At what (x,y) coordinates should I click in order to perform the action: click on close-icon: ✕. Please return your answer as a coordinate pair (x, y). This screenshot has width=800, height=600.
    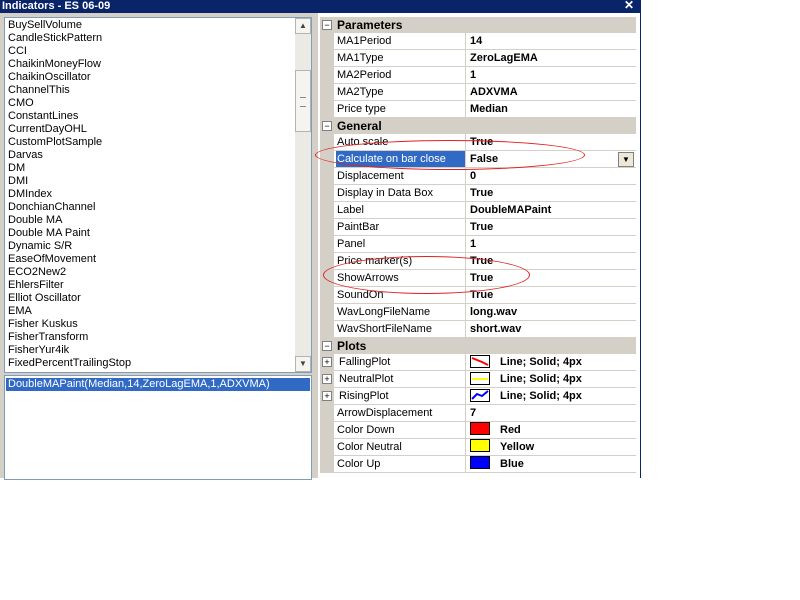
    Looking at the image, I should click on (629, 6).